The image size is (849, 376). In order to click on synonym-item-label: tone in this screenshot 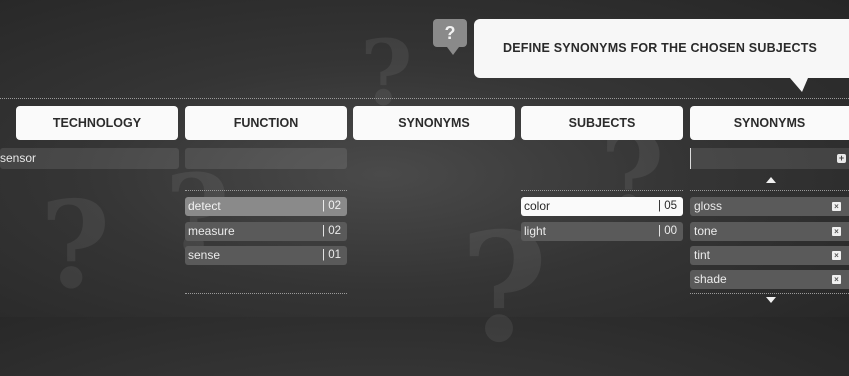, I will do `click(706, 231)`.